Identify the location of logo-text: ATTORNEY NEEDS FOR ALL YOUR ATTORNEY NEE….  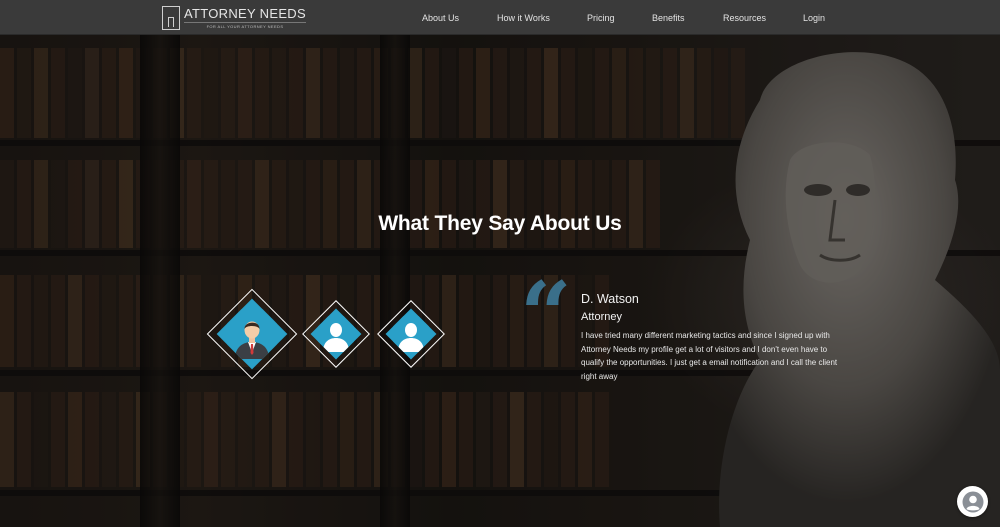
(245, 18).